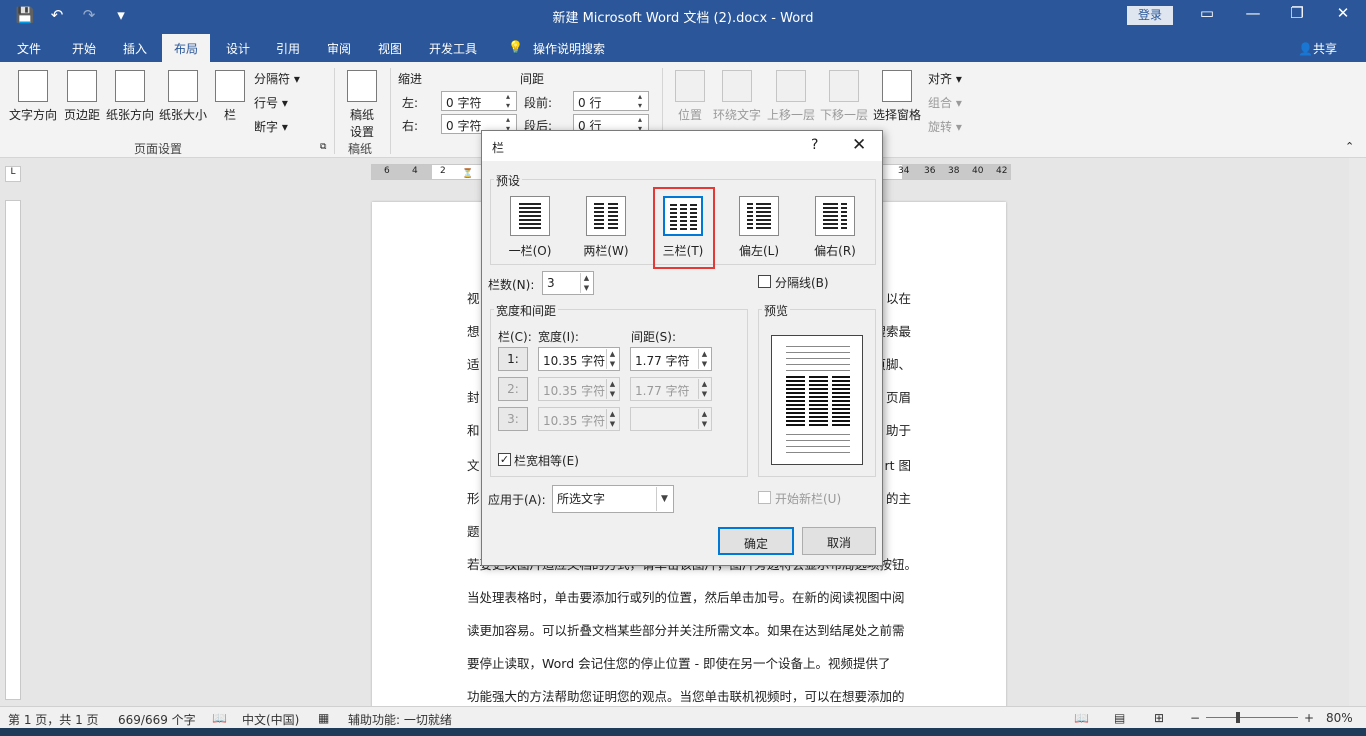 Image resolution: width=1366 pixels, height=736 pixels. I want to click on chevron-down-icon: ▼, so click(664, 499).